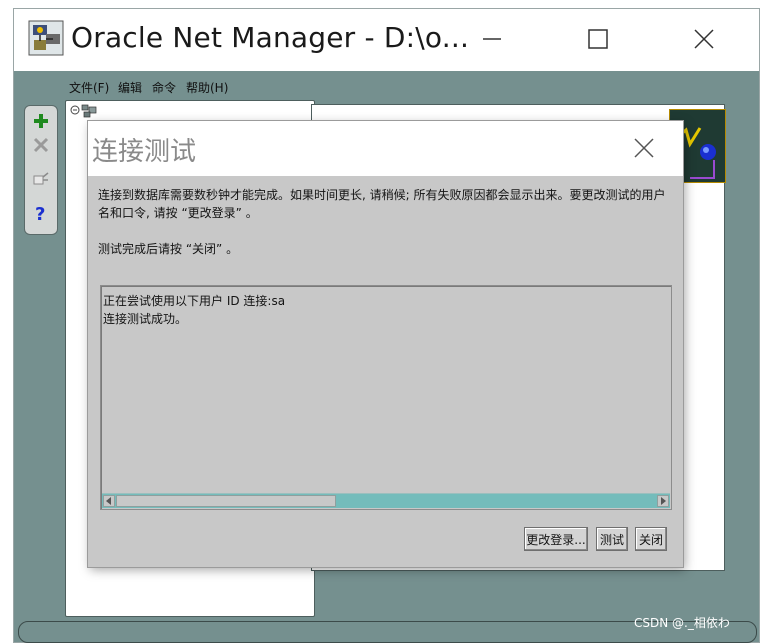  Describe the element at coordinates (207, 87) in the screenshot. I see `menu-help: 帮助(H)` at that location.